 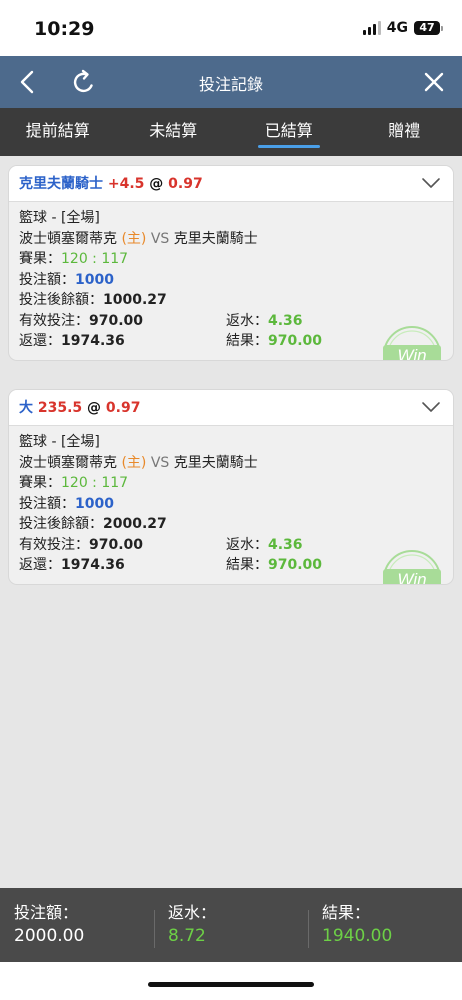 What do you see at coordinates (26, 408) in the screenshot?
I see `bet-selection: 大` at bounding box center [26, 408].